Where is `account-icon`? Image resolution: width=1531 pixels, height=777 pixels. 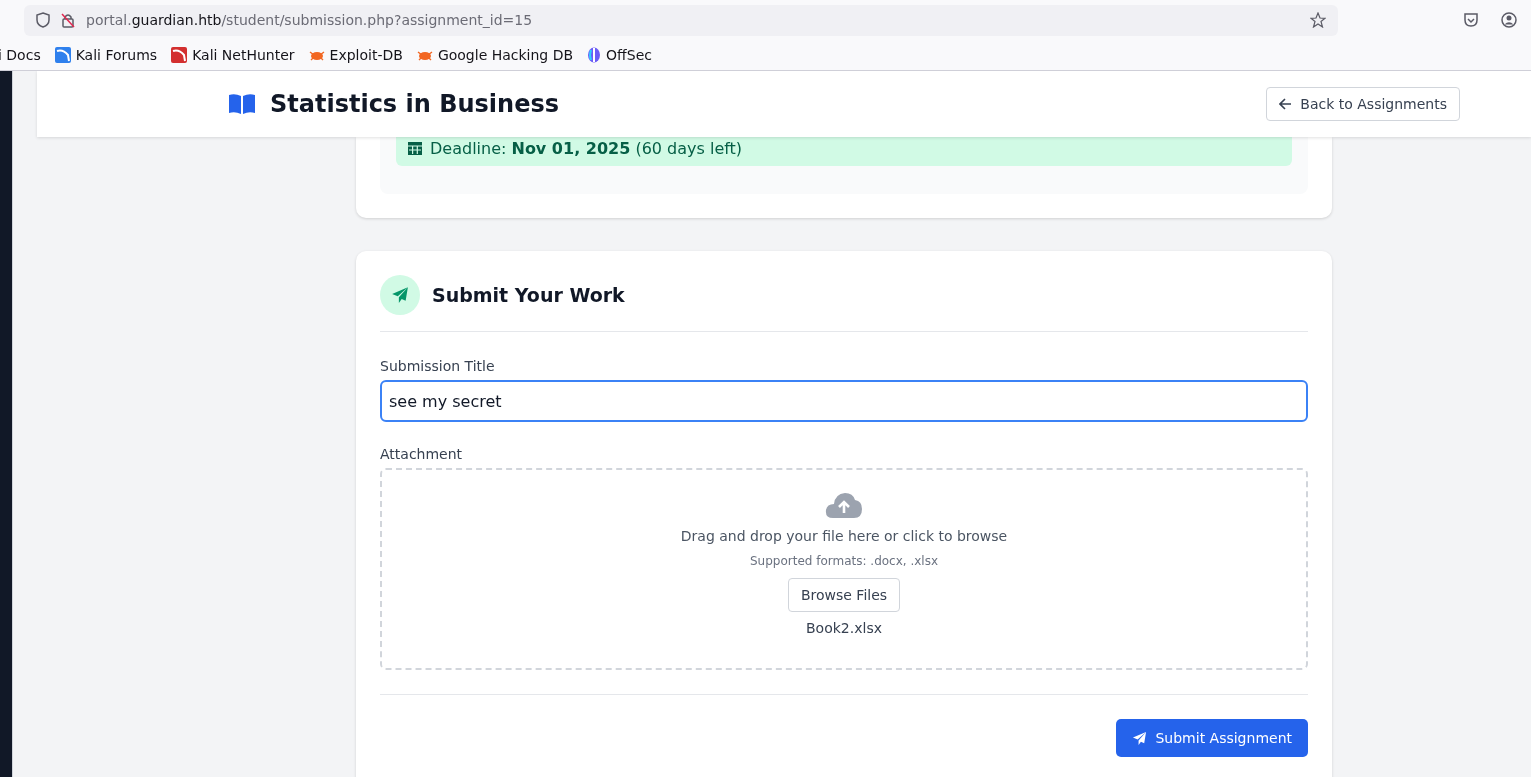
account-icon is located at coordinates (1509, 20).